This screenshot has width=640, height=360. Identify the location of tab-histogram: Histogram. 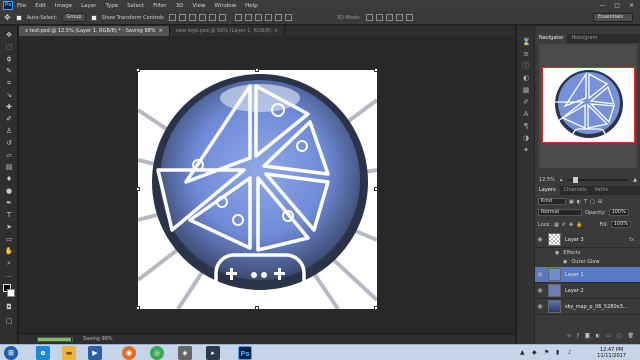
(584, 38).